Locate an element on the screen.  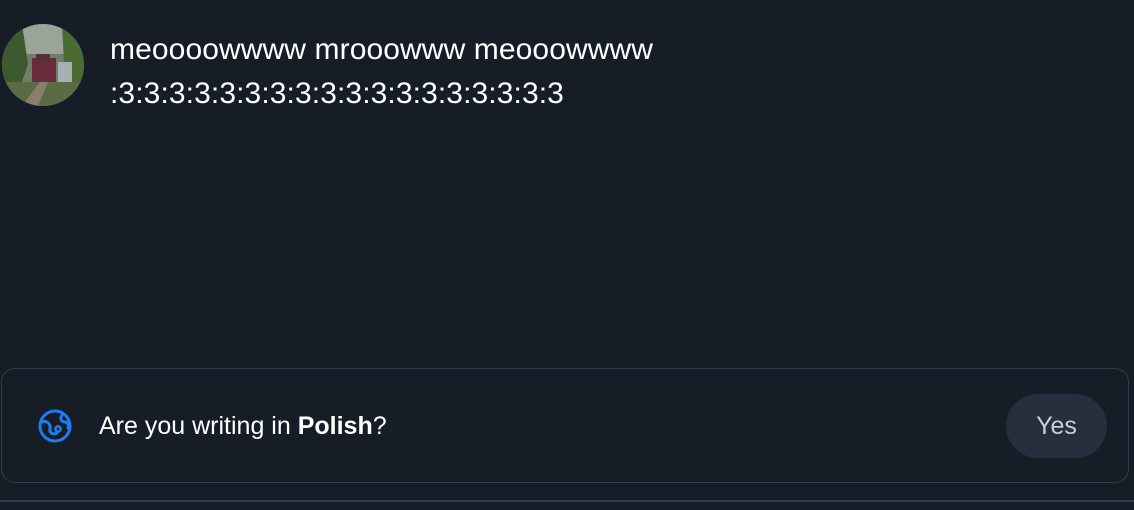
avatar-photo is located at coordinates (43, 65).